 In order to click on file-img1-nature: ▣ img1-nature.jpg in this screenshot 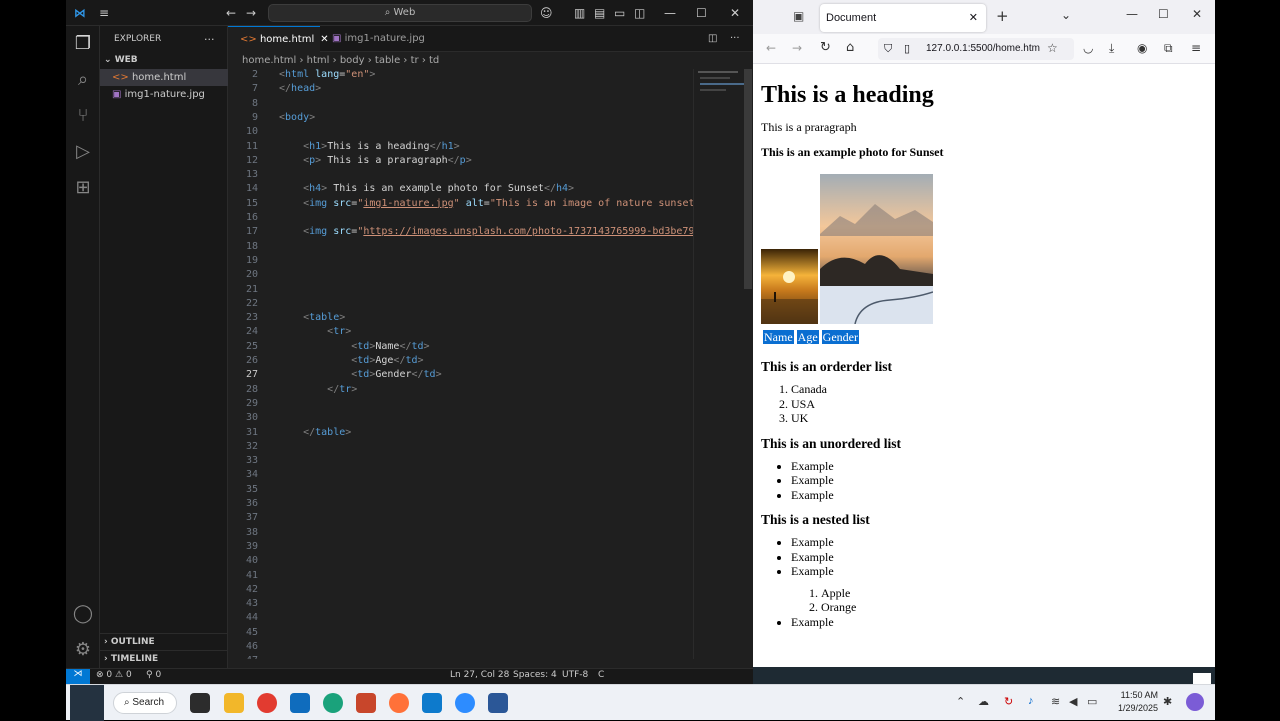, I will do `click(164, 94)`.